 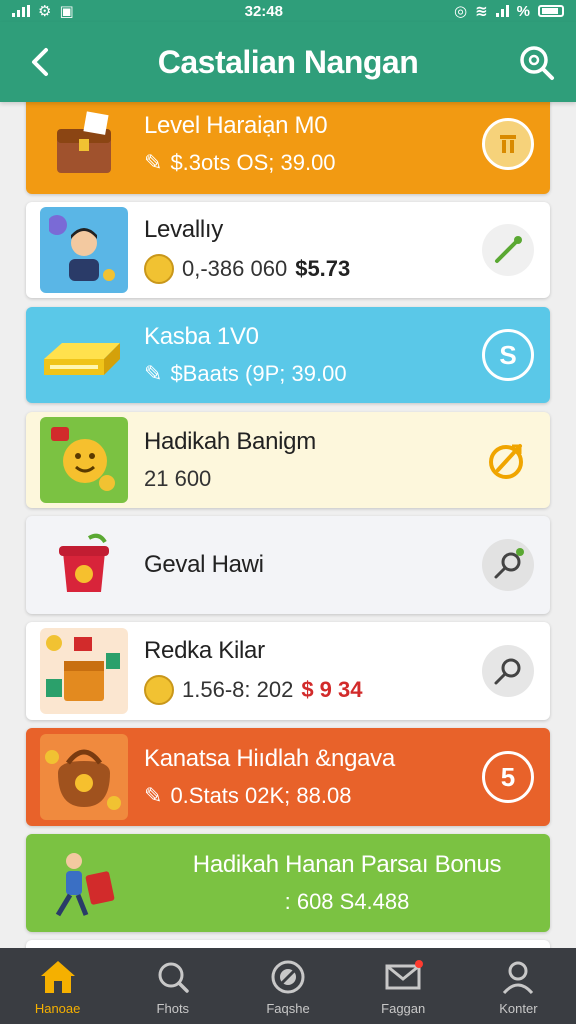 What do you see at coordinates (403, 986) in the screenshot?
I see `nav-item-mail: Faggan` at bounding box center [403, 986].